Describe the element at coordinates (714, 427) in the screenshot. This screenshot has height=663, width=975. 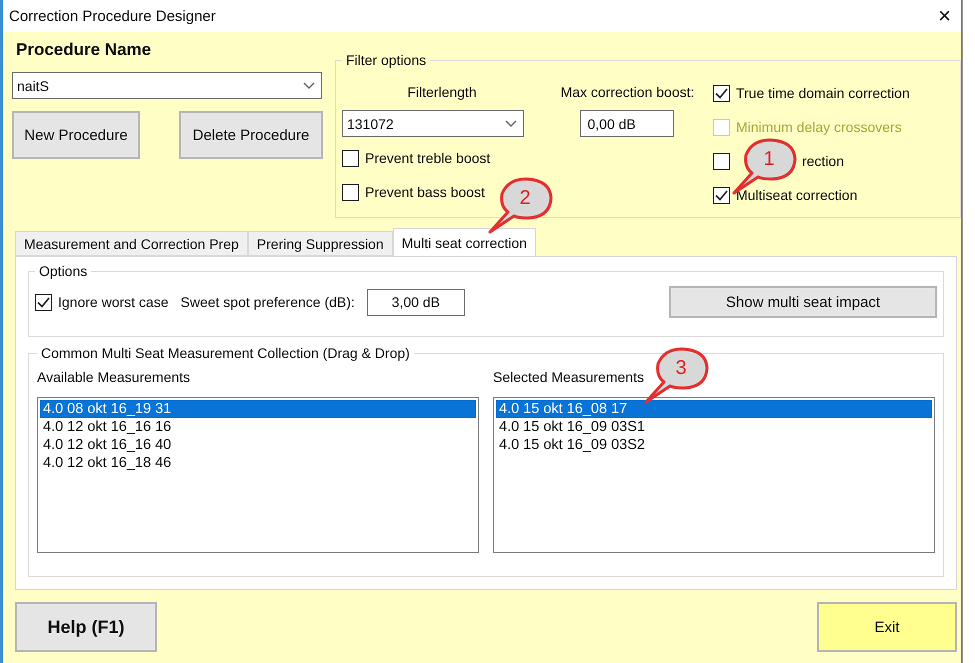
I see `list-item: 4.0 15 okt 16_09 03S1` at that location.